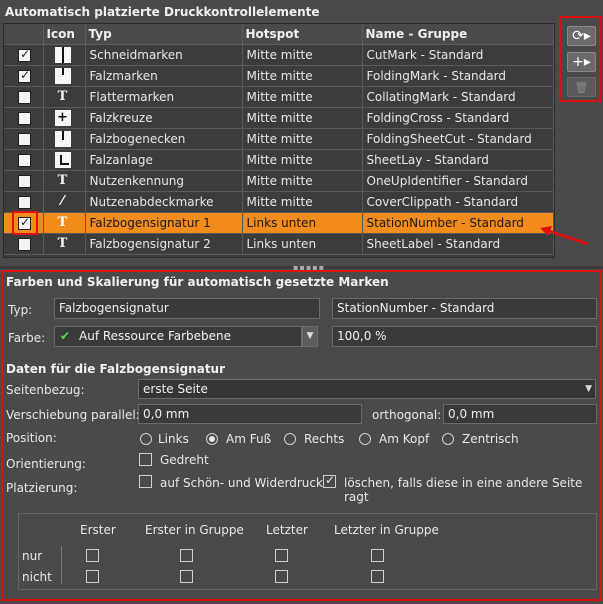  Describe the element at coordinates (464, 336) in the screenshot. I see `farbe-percent-field: 100,0 %` at that location.